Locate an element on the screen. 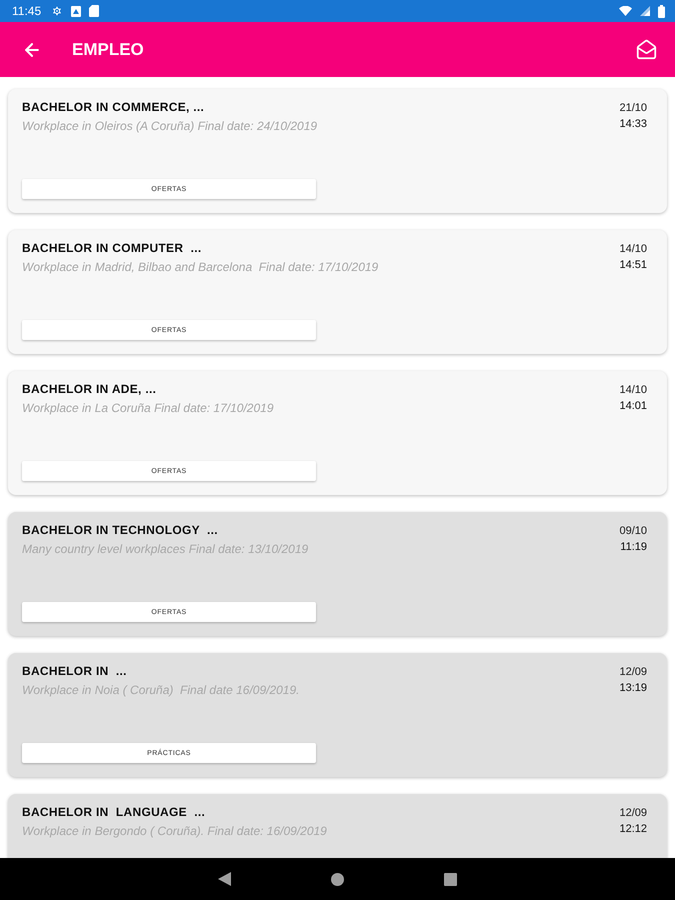 The height and width of the screenshot is (900, 675). wifi-icon is located at coordinates (625, 11).